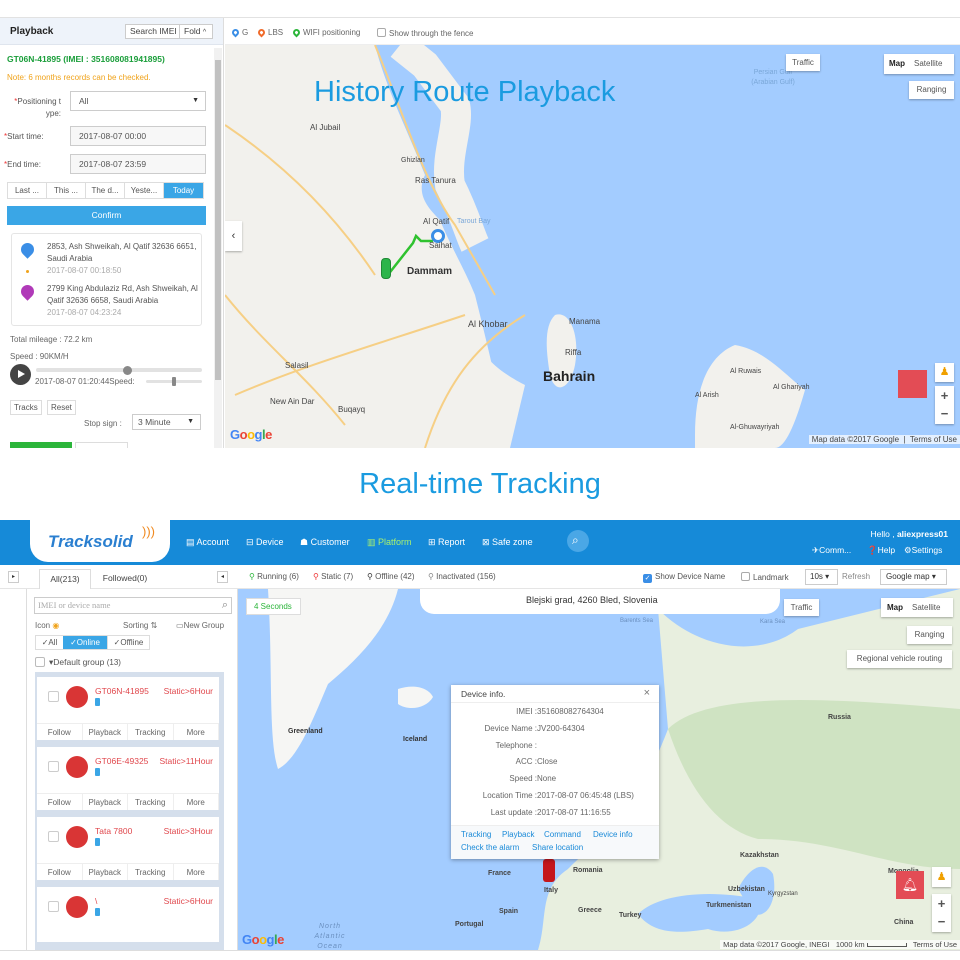 The image size is (960, 960). I want to click on tracks-button: Tracks, so click(26, 407).